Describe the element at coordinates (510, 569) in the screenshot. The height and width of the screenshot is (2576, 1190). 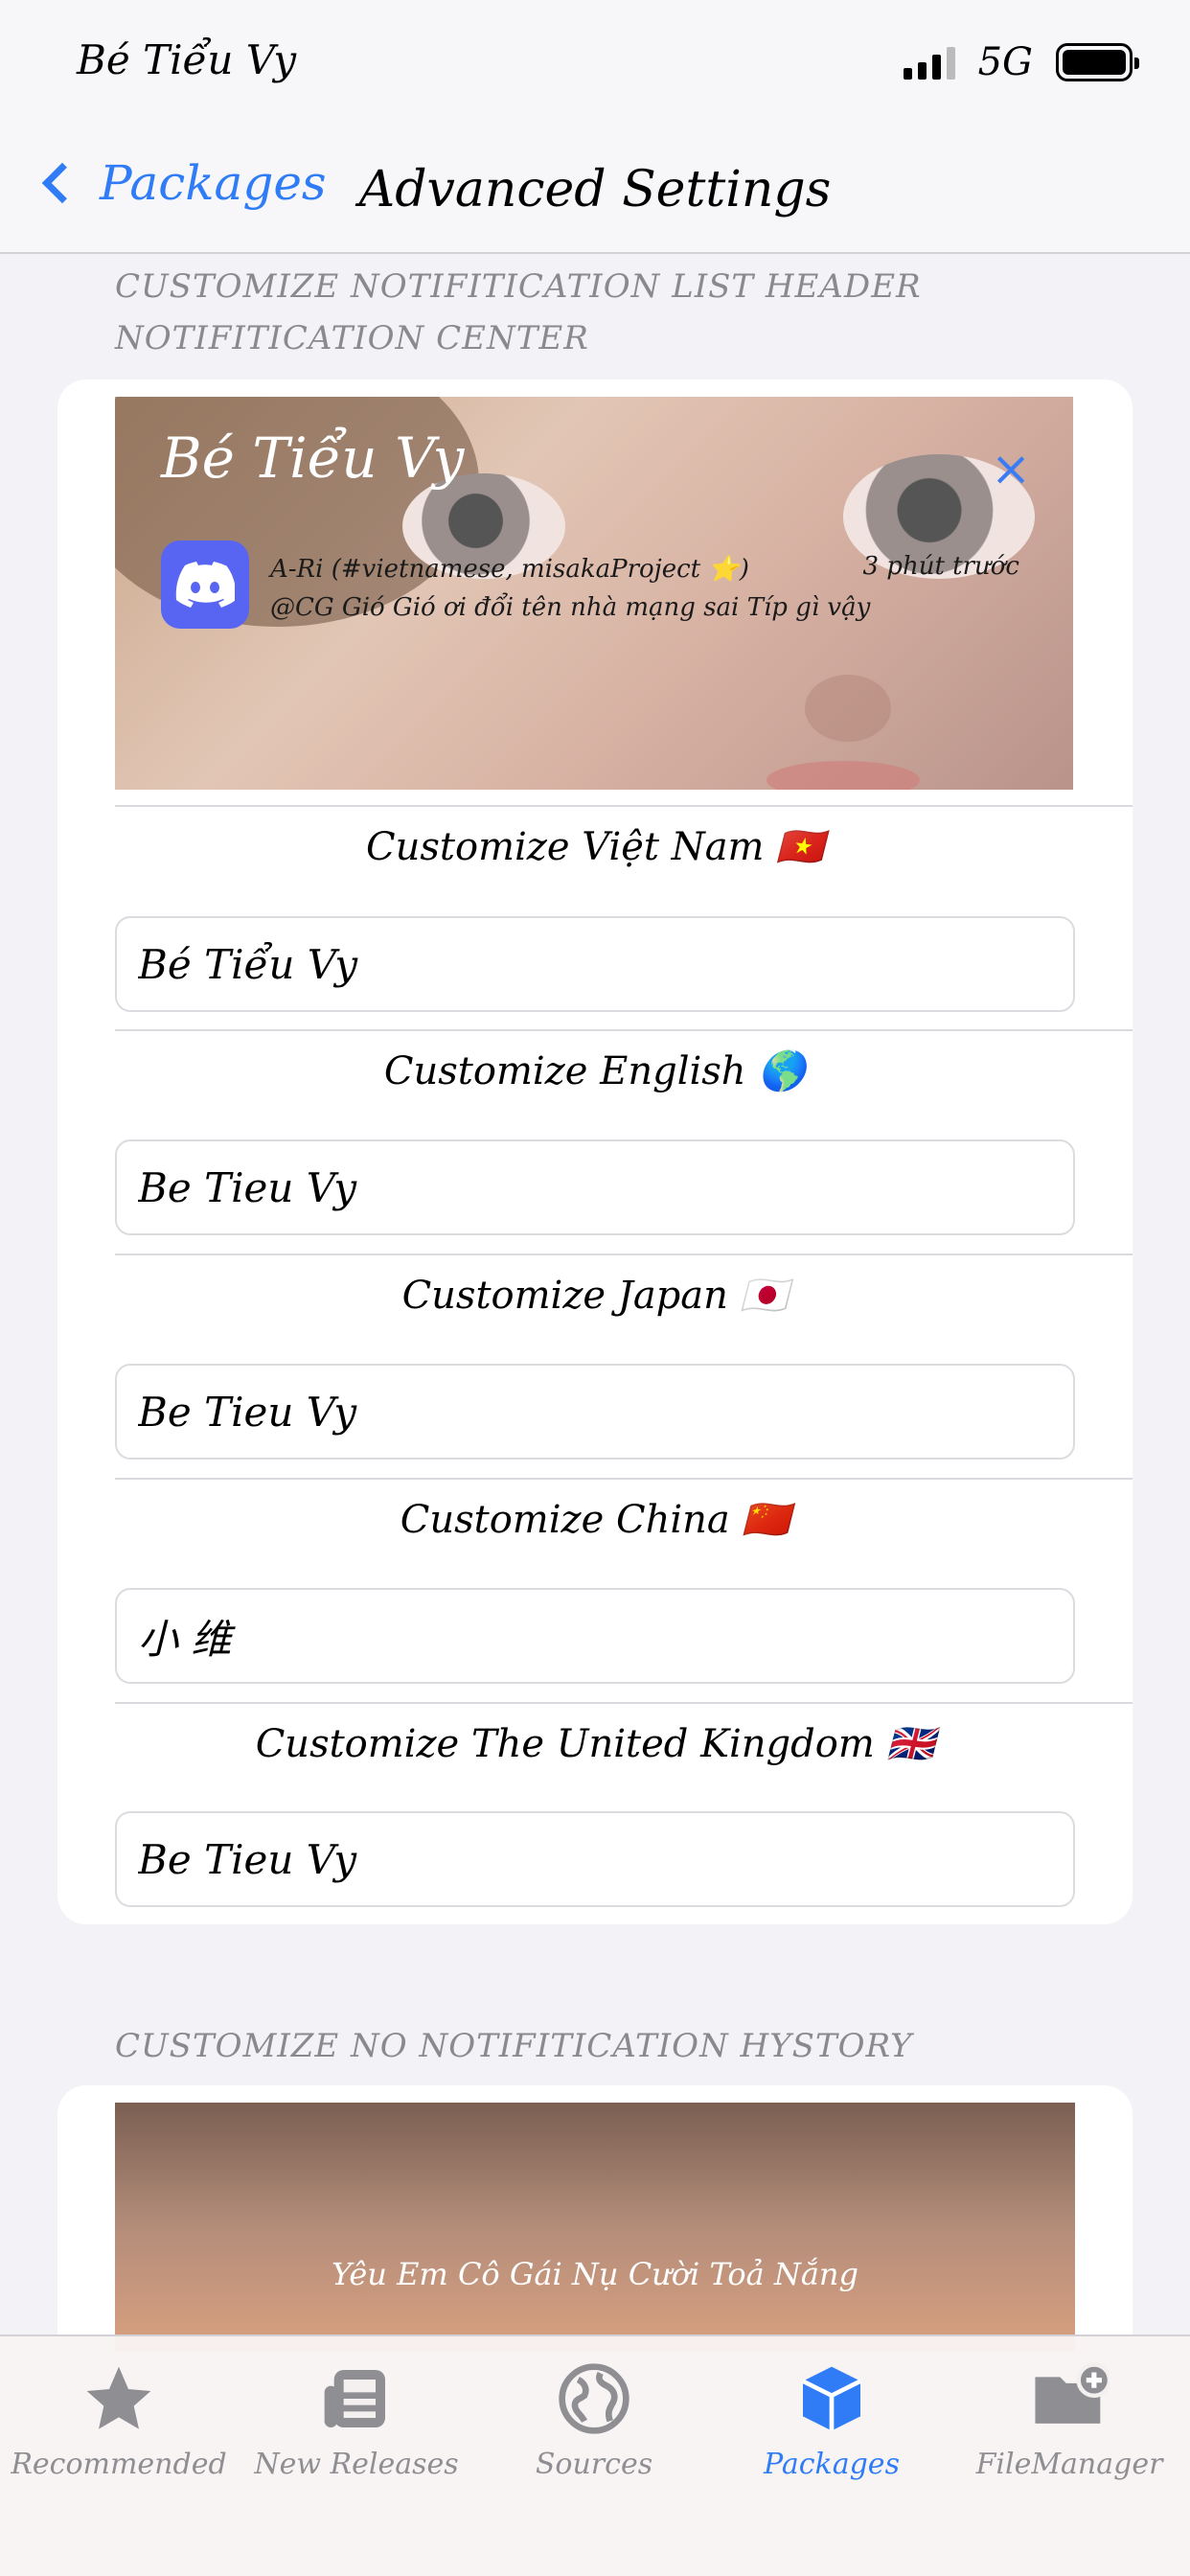
I see `preview-message-line: A-Ri (#vietnamese, misakaProject ⭐)` at that location.